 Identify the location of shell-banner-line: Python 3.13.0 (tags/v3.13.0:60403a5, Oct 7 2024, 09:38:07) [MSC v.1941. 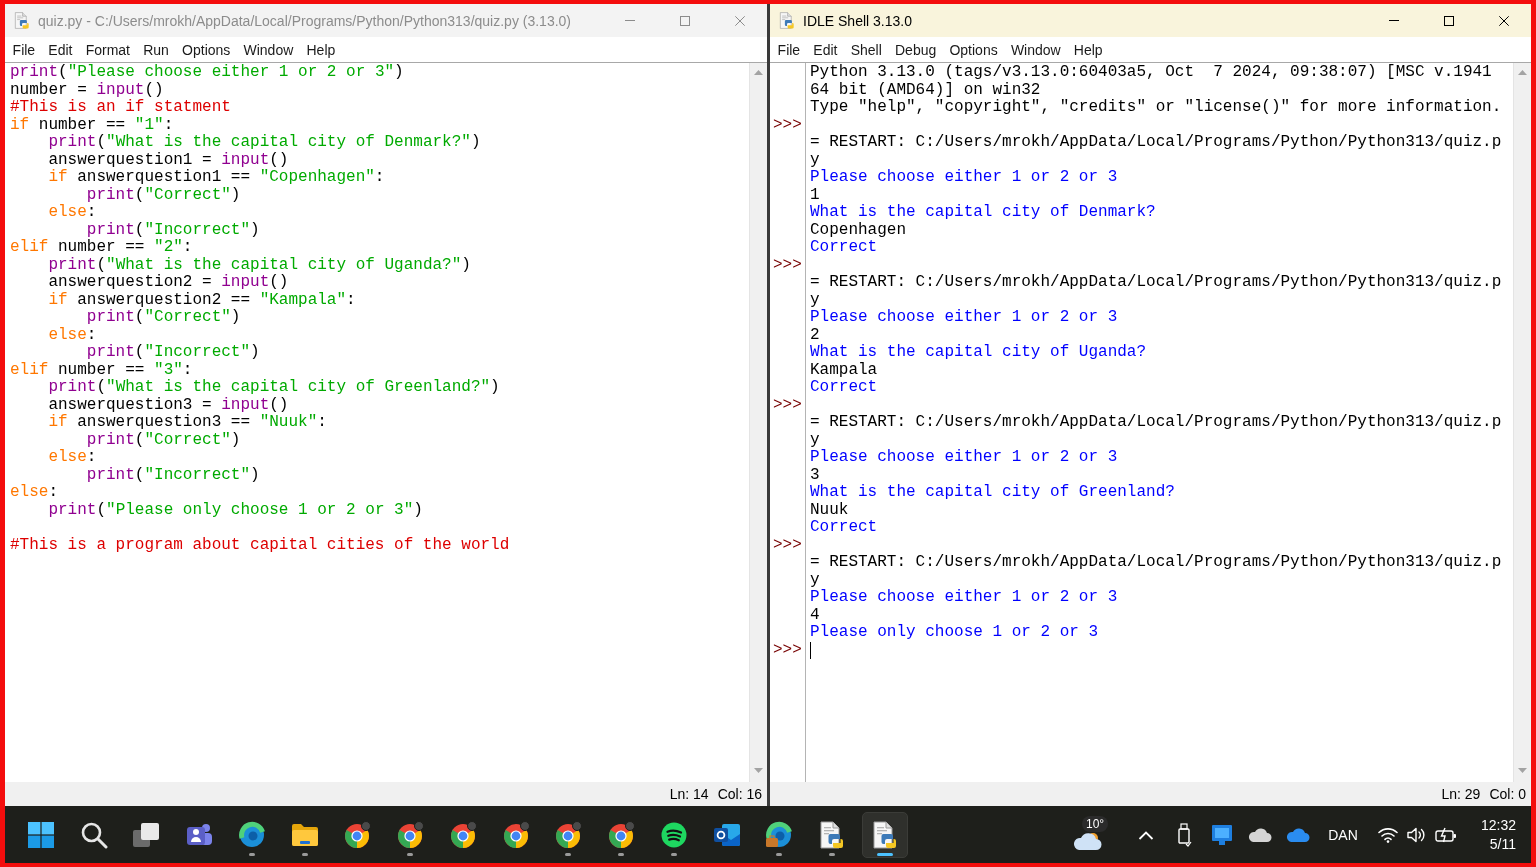
(1151, 72).